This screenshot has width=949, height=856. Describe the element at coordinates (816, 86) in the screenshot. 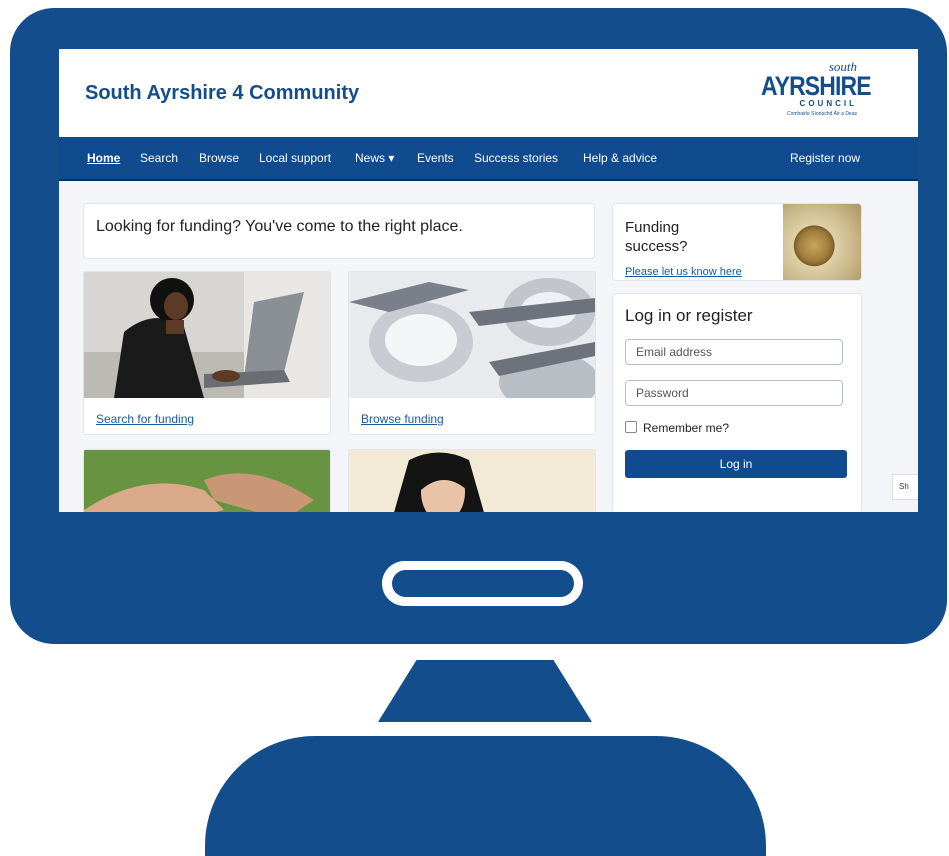

I see `logo-ayrshire-text: AYRSHIRE` at that location.